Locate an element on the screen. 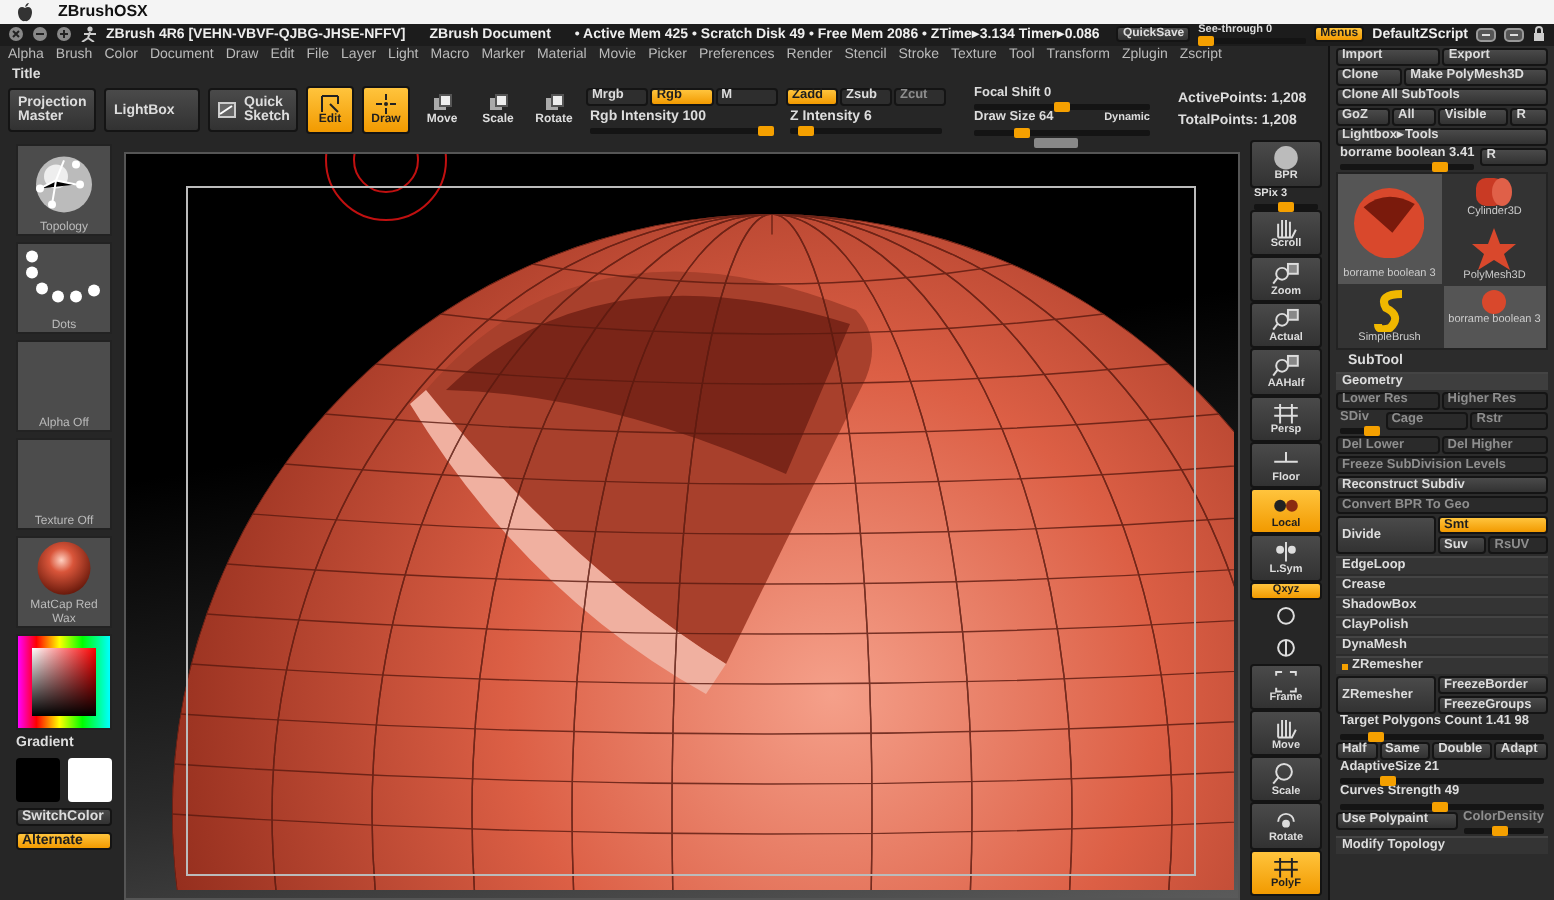 The height and width of the screenshot is (900, 1554). crosshair-icon is located at coordinates (386, 104).